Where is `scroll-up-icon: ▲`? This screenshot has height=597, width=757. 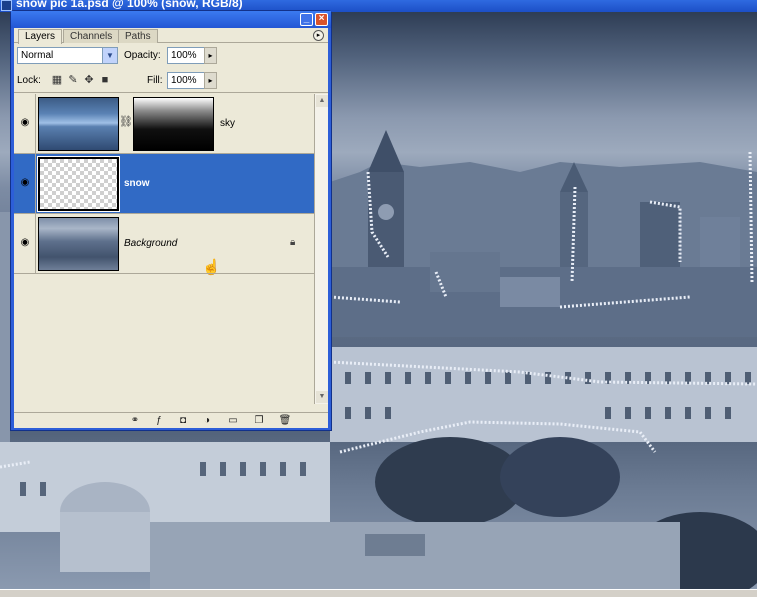 scroll-up-icon: ▲ is located at coordinates (322, 101).